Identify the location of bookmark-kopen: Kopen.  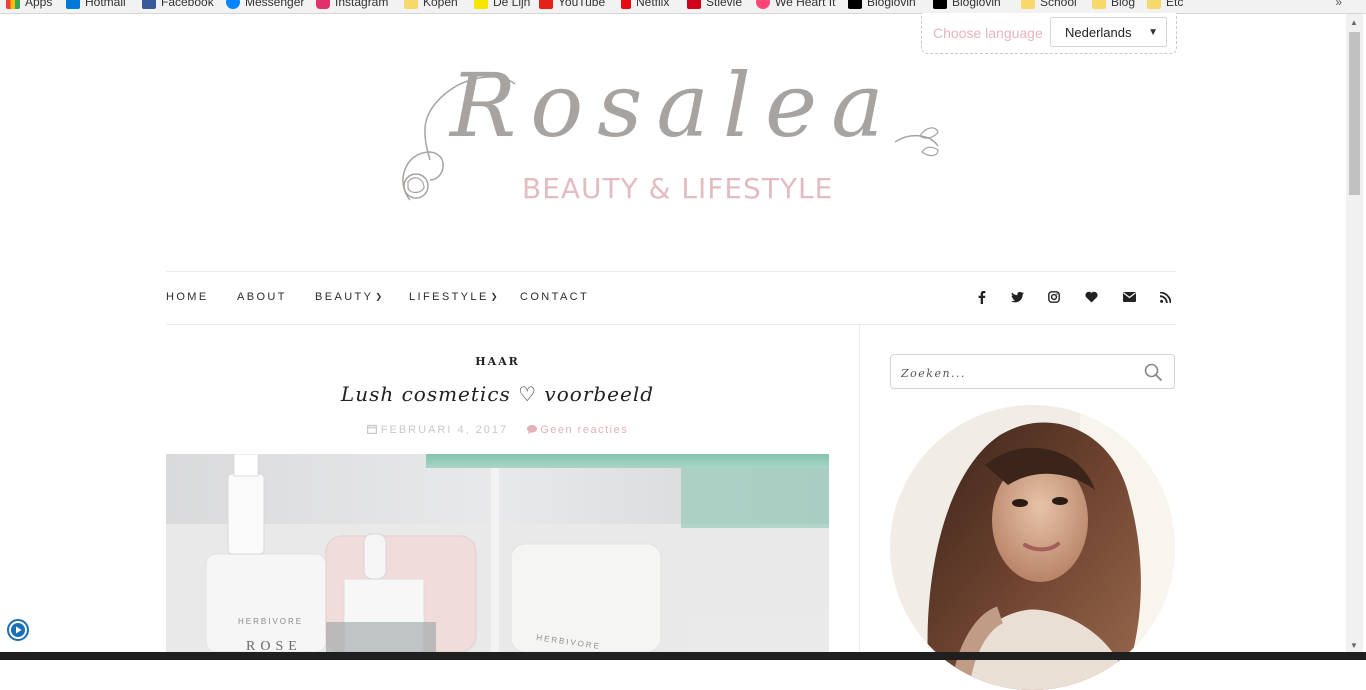
(431, 4).